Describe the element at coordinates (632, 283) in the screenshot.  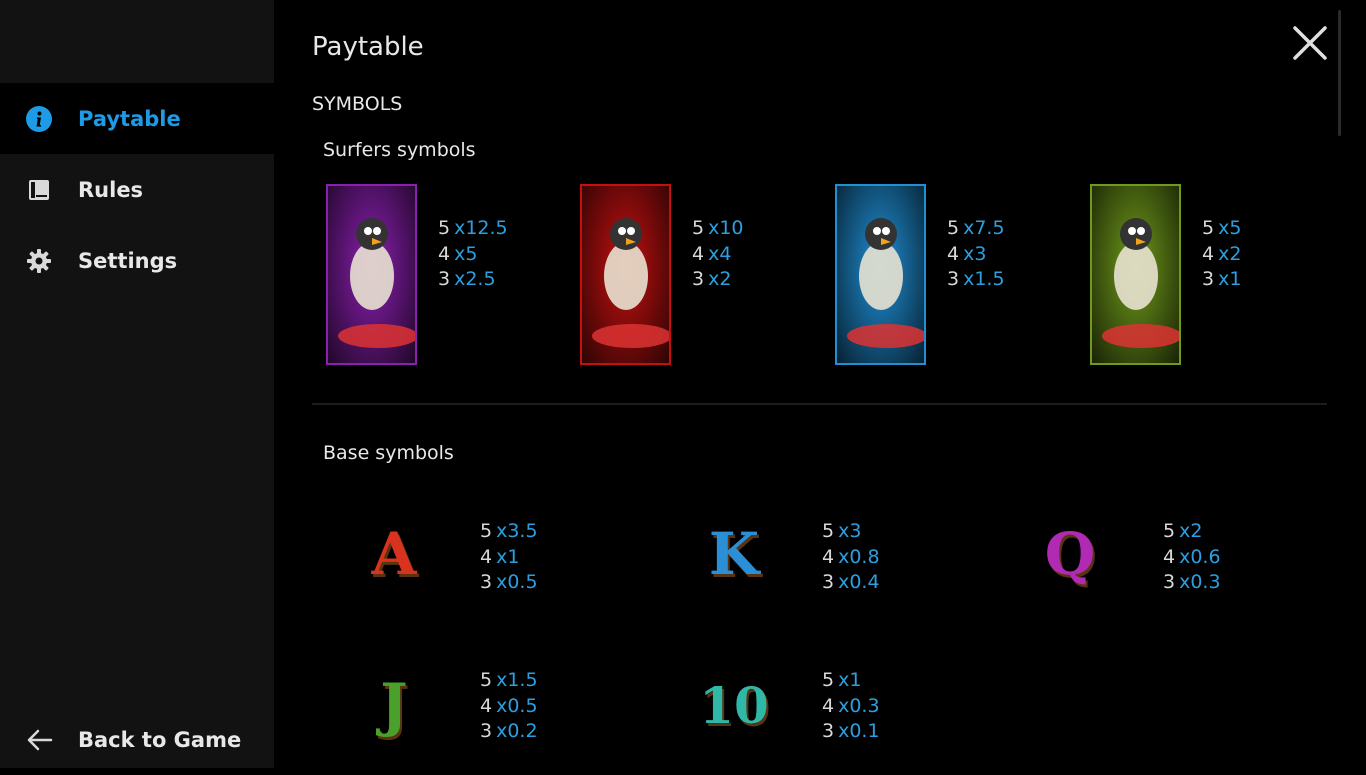
I see `parrot-surfer-icon` at that location.